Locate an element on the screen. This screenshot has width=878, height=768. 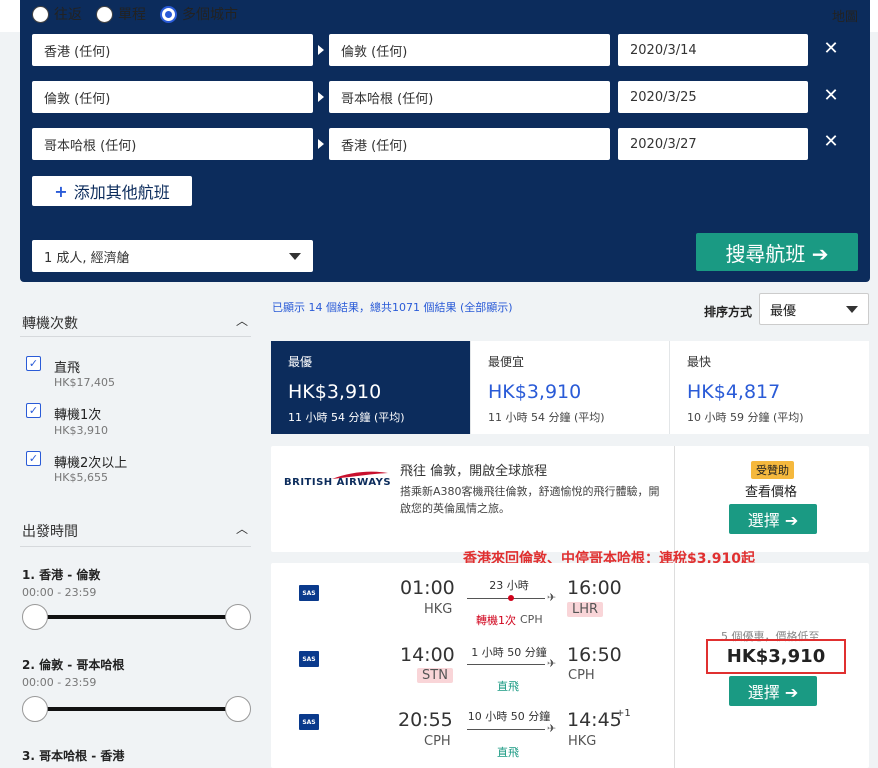
add-flight-button: + 添加其他航班 is located at coordinates (112, 191).